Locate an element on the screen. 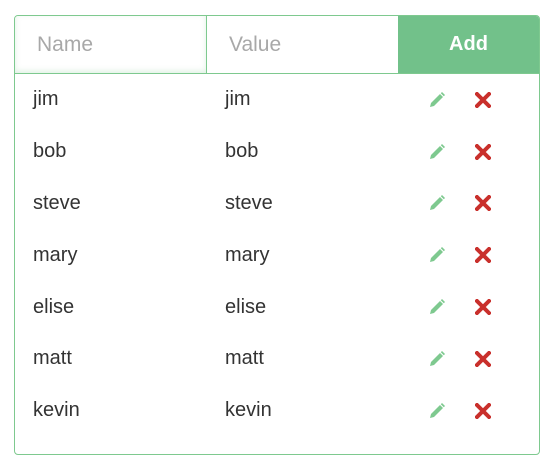 The image size is (552, 455). list-item: bob bob is located at coordinates (277, 152).